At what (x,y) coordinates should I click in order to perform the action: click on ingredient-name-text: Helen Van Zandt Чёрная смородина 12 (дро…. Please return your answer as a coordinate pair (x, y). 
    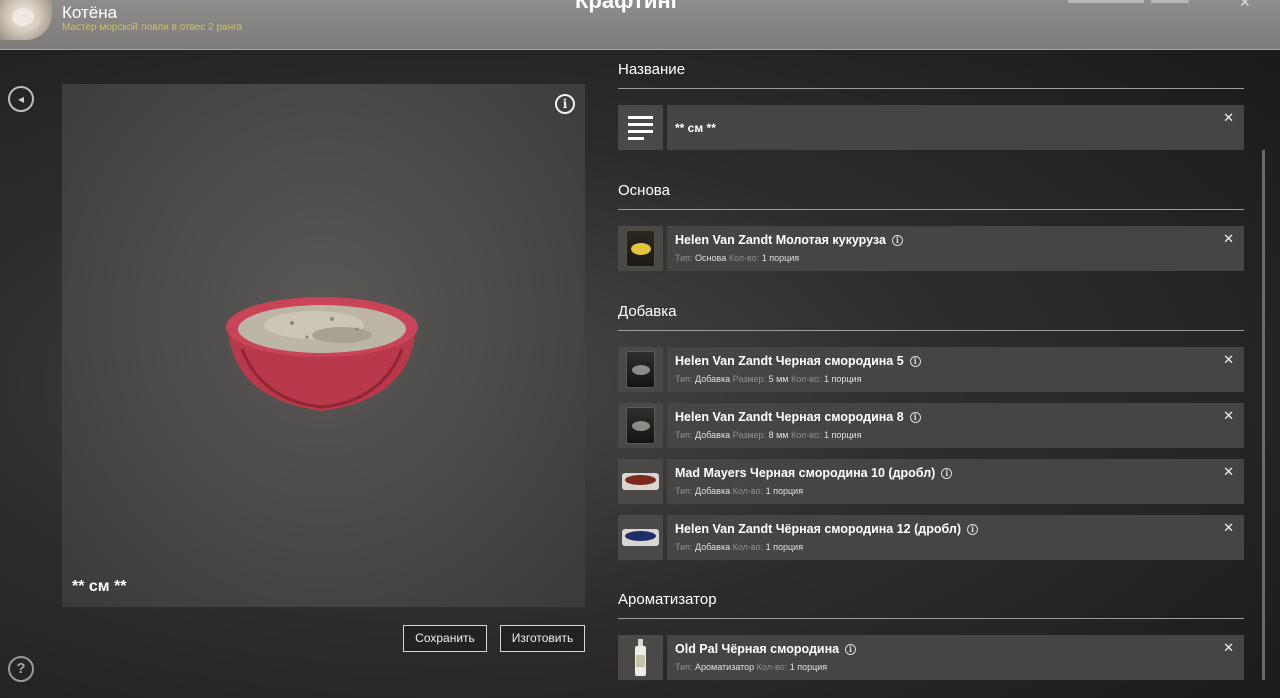
    Looking at the image, I should click on (818, 529).